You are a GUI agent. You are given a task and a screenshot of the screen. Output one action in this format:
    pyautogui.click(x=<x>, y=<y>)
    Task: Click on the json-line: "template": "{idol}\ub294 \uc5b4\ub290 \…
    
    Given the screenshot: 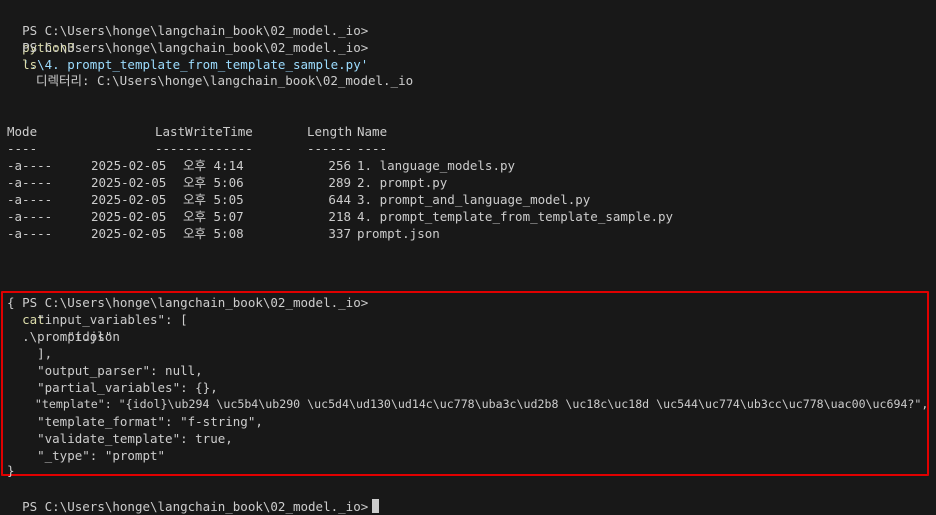 What is the action you would take?
    pyautogui.click(x=468, y=404)
    